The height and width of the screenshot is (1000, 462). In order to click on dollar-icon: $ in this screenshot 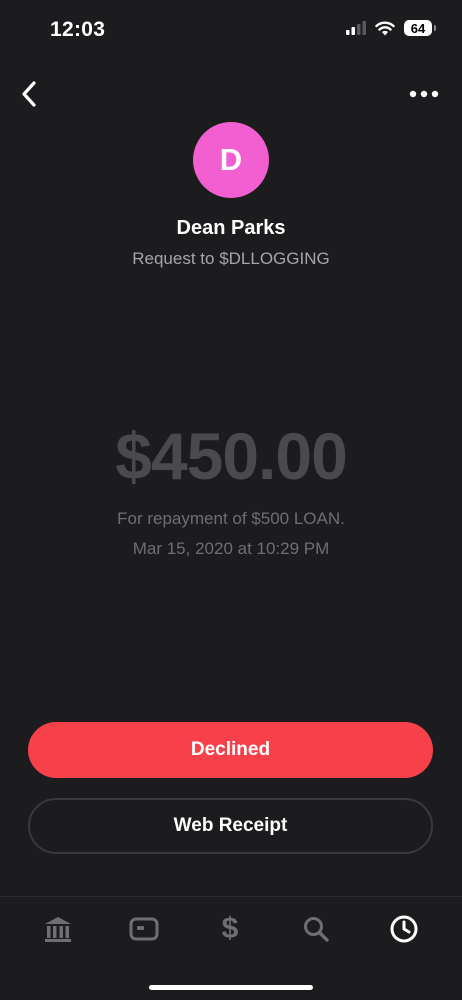, I will do `click(230, 928)`.